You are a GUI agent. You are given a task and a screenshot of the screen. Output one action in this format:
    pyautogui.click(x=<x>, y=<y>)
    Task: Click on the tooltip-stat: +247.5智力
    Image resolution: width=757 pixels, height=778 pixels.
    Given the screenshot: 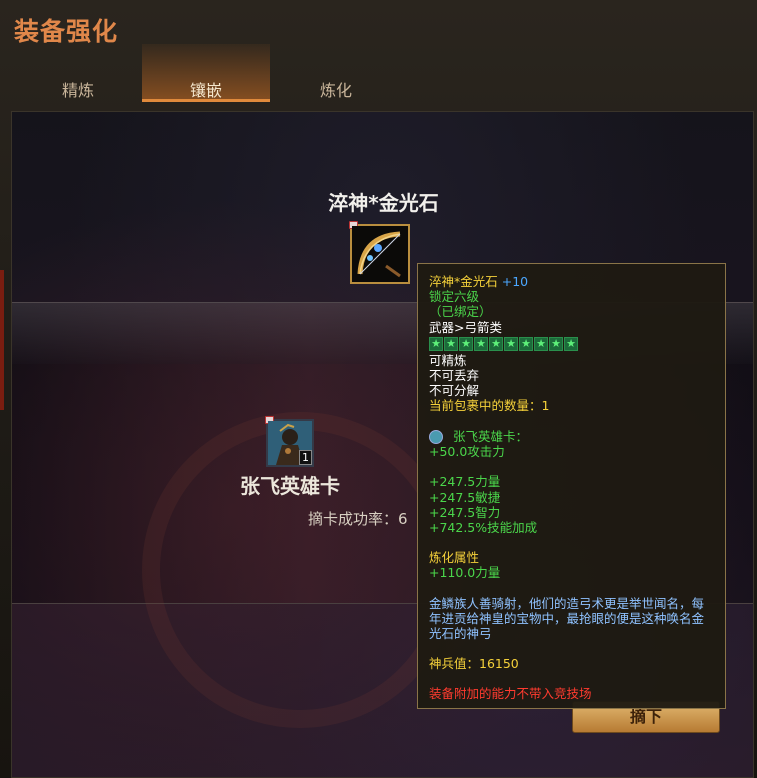 What is the action you would take?
    pyautogui.click(x=465, y=512)
    